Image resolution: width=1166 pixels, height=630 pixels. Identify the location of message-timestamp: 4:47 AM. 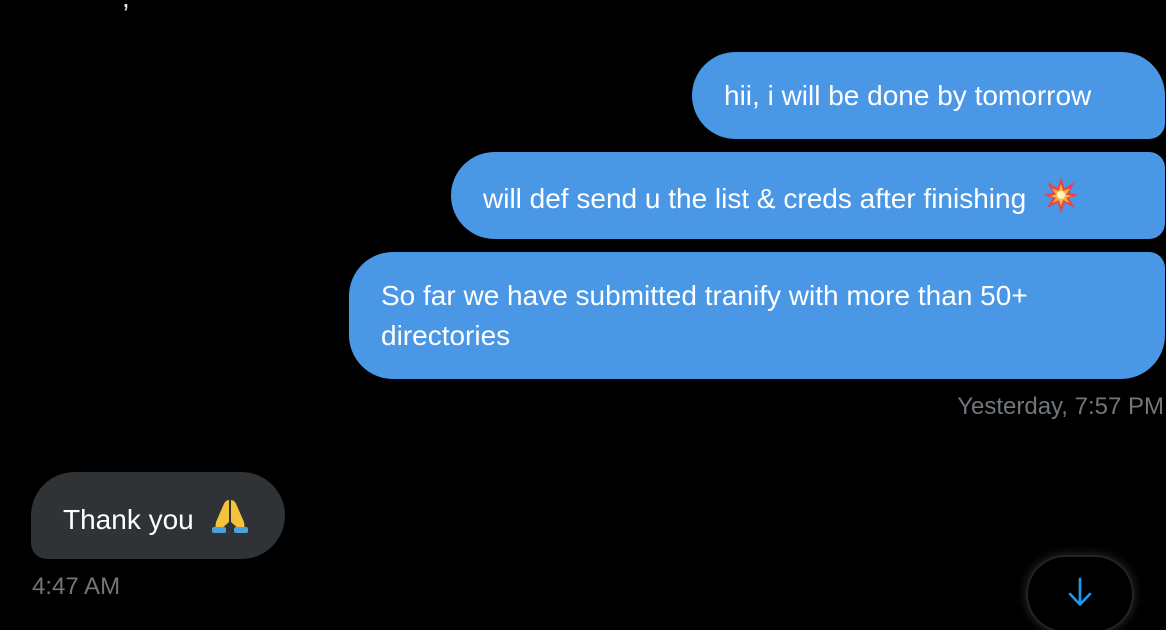
(76, 586).